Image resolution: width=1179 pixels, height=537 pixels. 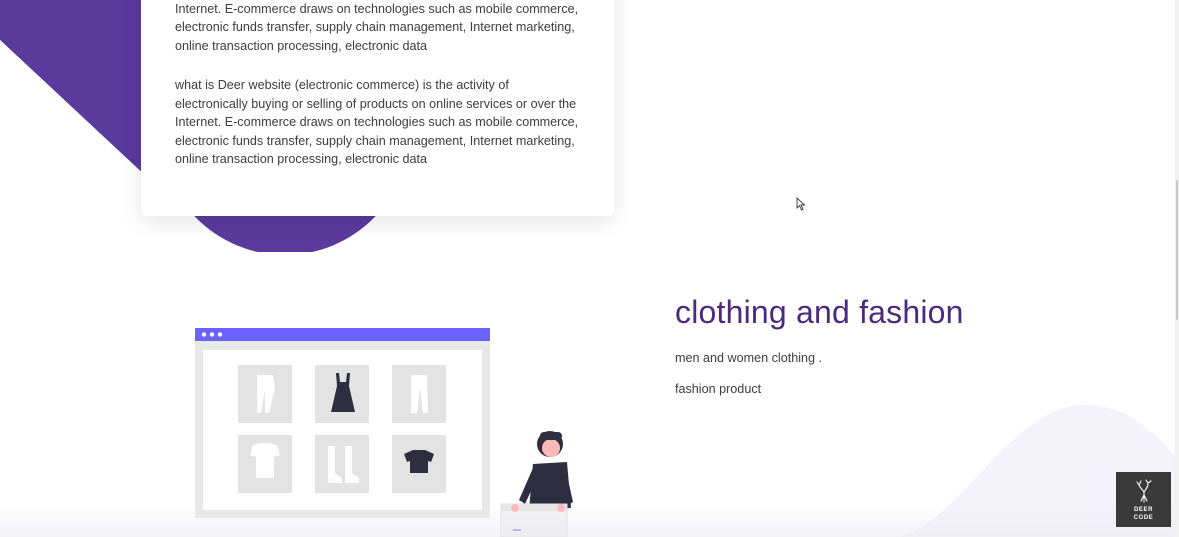 I want to click on watermark-text: CODE, so click(x=1143, y=518).